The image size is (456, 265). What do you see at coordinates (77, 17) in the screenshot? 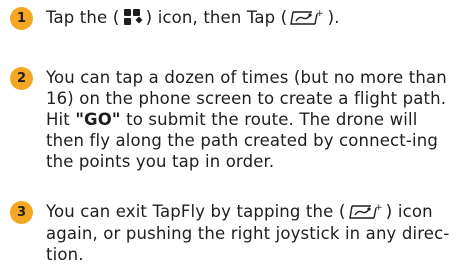
I see `step-text-part: Tap the` at bounding box center [77, 17].